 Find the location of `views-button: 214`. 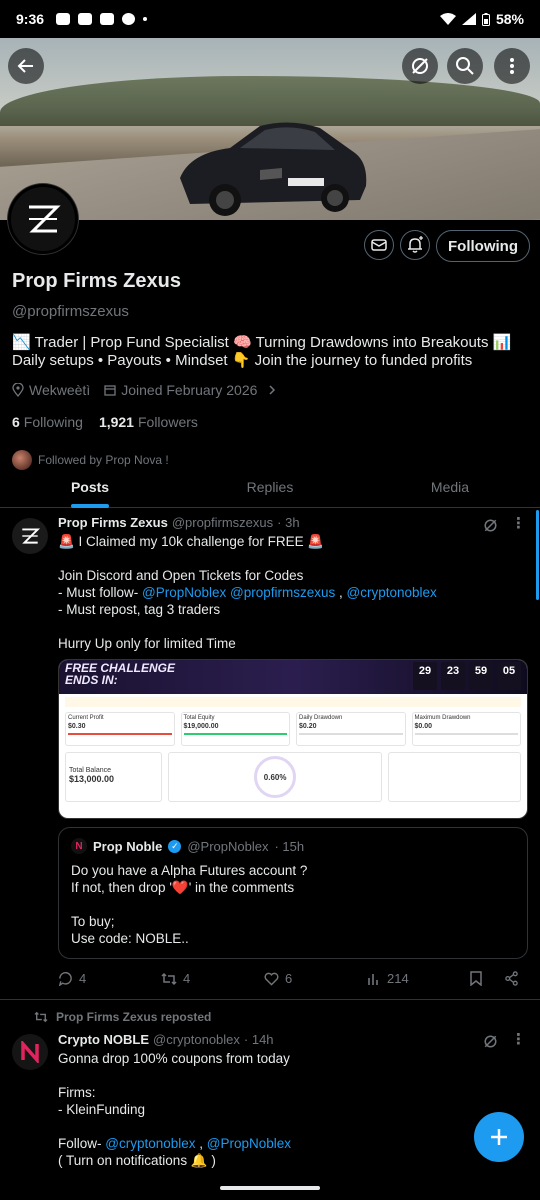

views-button: 214 is located at coordinates (418, 978).